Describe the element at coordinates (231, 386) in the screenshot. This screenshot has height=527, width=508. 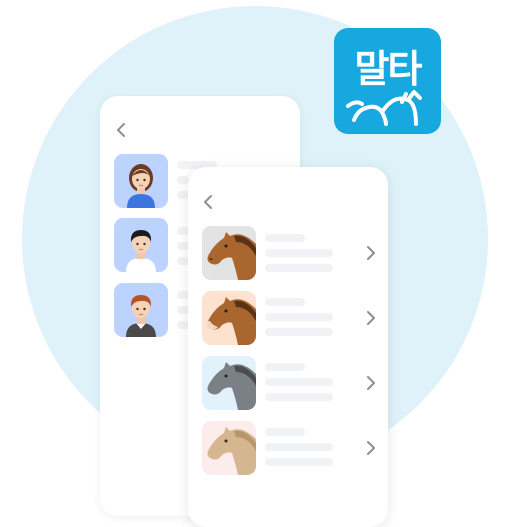
I see `gray-horse-icon` at that location.